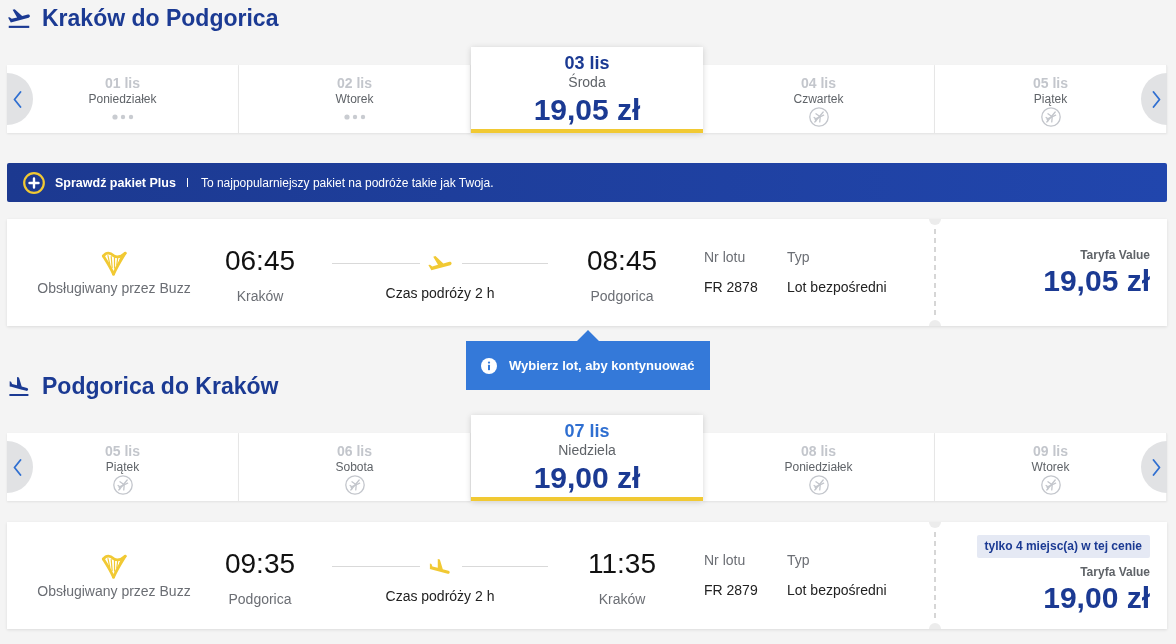 The image size is (1176, 644). I want to click on promo-text: To najpopularniejszy pakiet na podróże takie jak Twoja., so click(347, 182).